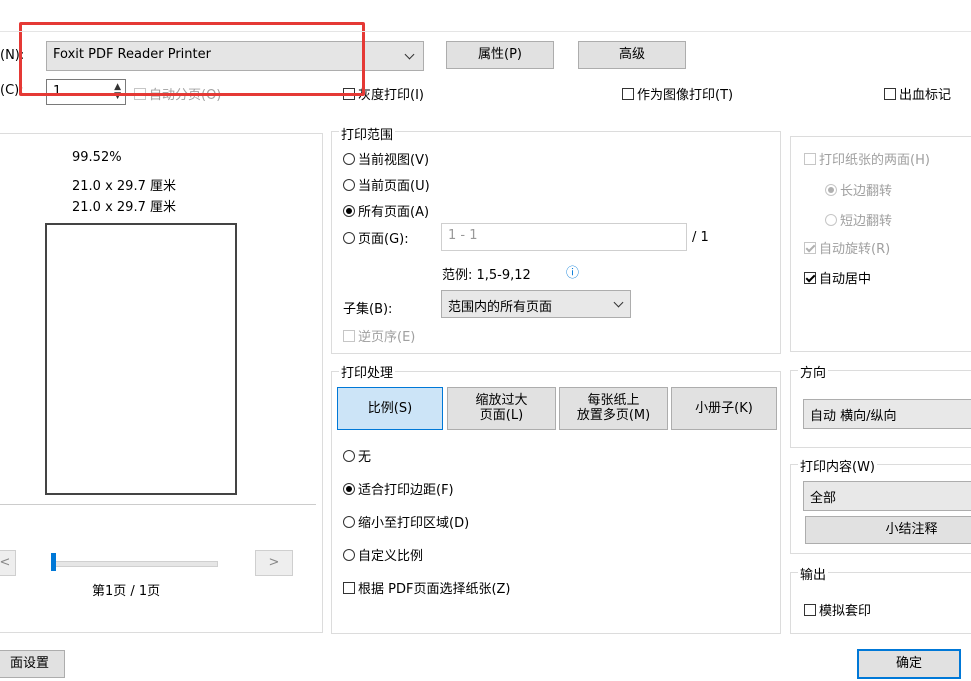 Image resolution: width=971 pixels, height=681 pixels. Describe the element at coordinates (349, 555) in the screenshot. I see `radio-custom-scale-circle` at that location.